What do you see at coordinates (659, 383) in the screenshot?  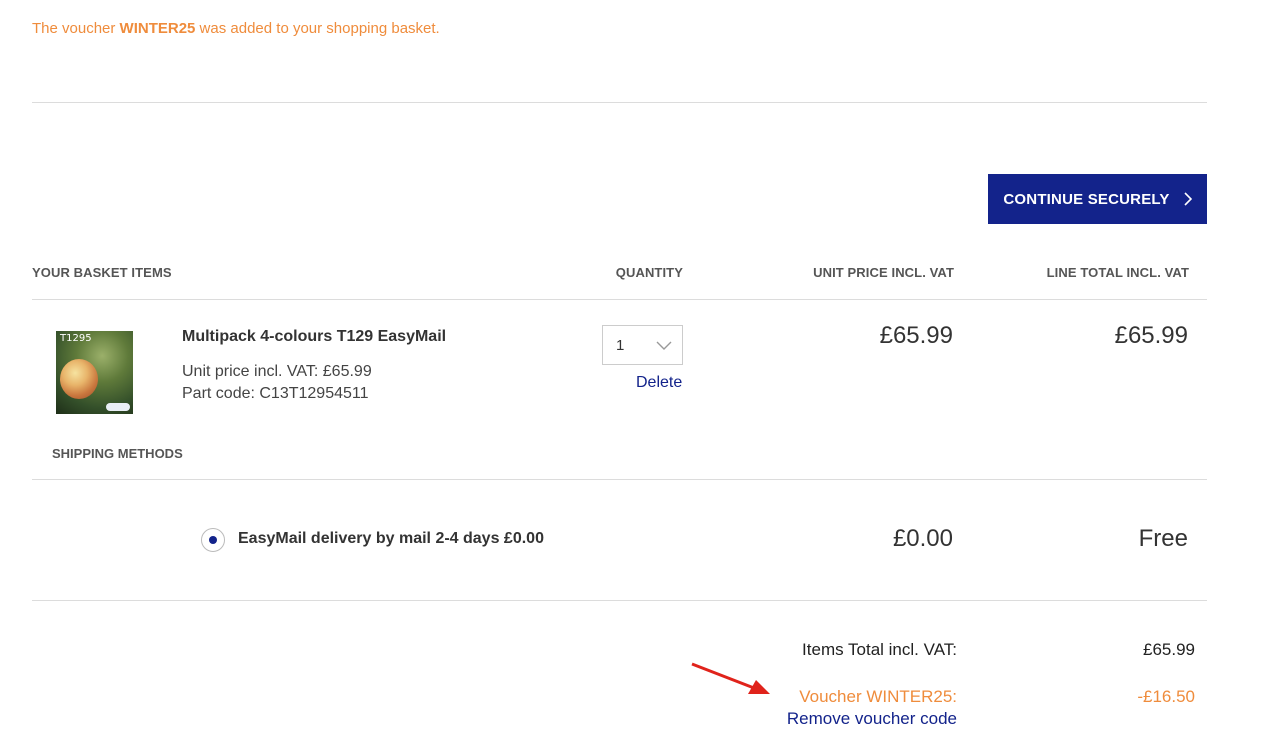 I see `delete-item-link: Delete` at bounding box center [659, 383].